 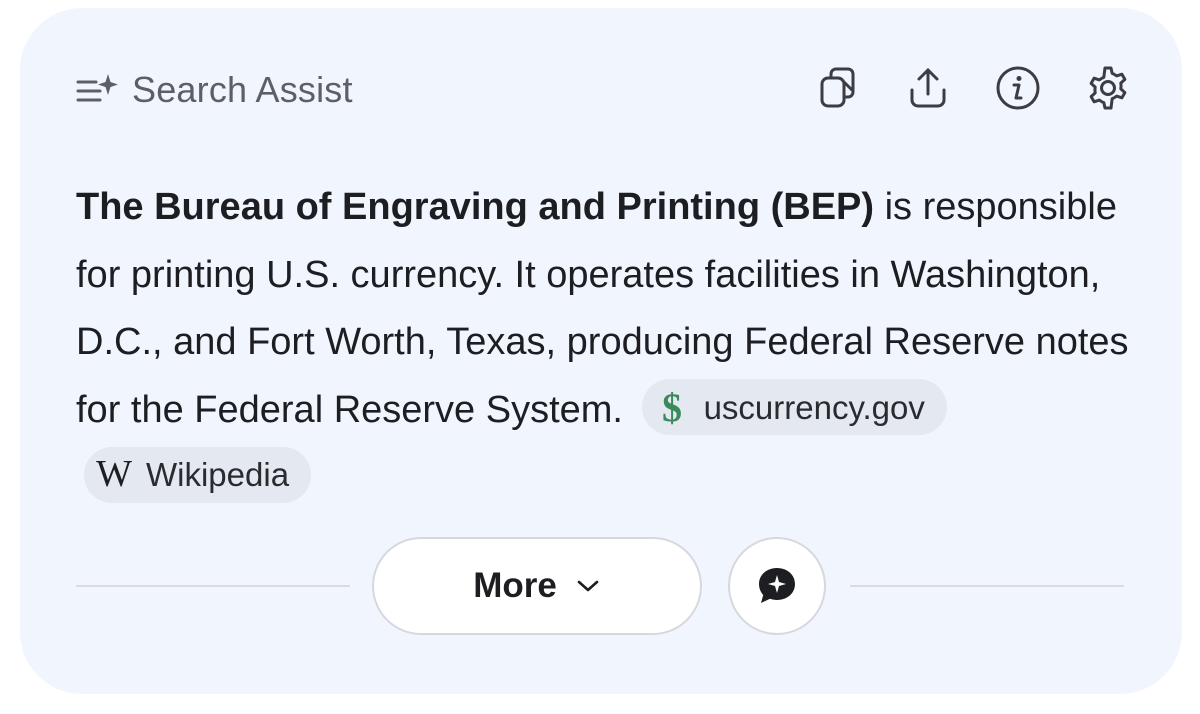 I want to click on info-button, so click(x=1018, y=88).